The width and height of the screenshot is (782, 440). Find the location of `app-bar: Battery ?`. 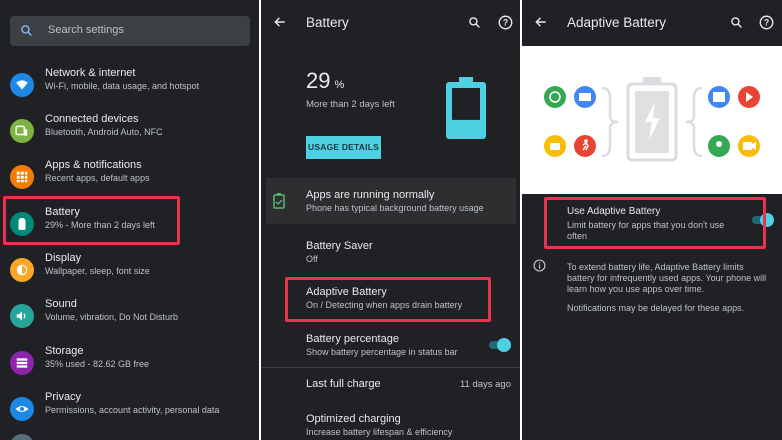

app-bar: Battery ? is located at coordinates (390, 23).